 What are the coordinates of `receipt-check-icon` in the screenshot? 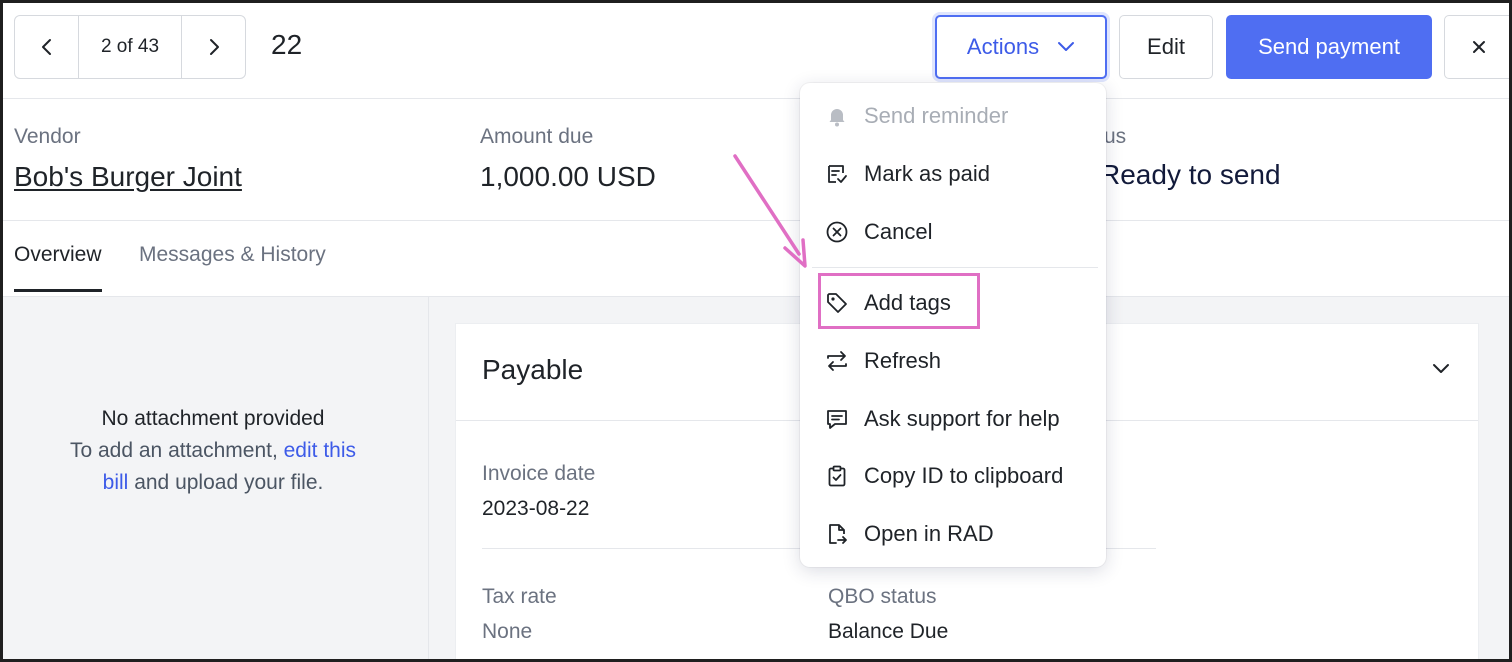 It's located at (837, 174).